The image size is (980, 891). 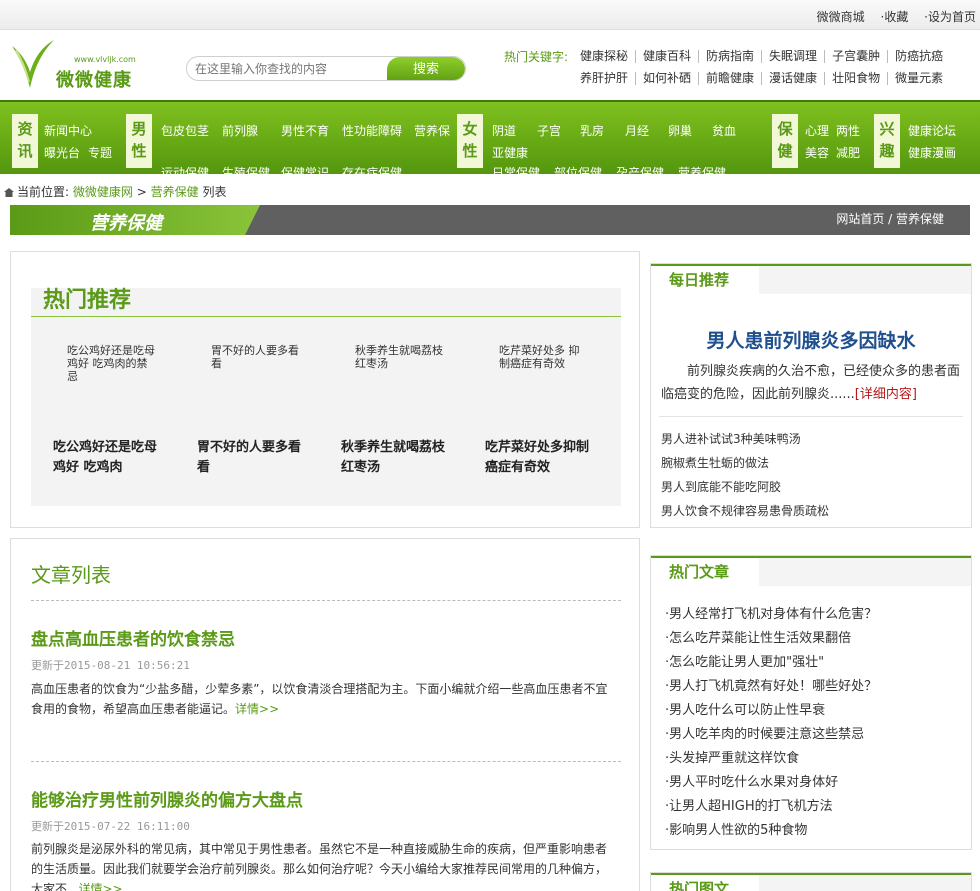 What do you see at coordinates (103, 192) in the screenshot?
I see `breadcrumb-home: 微微健康网` at bounding box center [103, 192].